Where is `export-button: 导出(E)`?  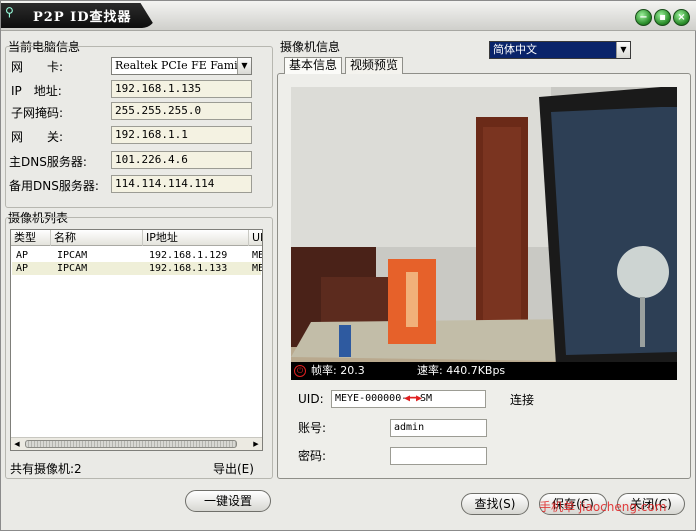 export-button: 导出(E) is located at coordinates (233, 468).